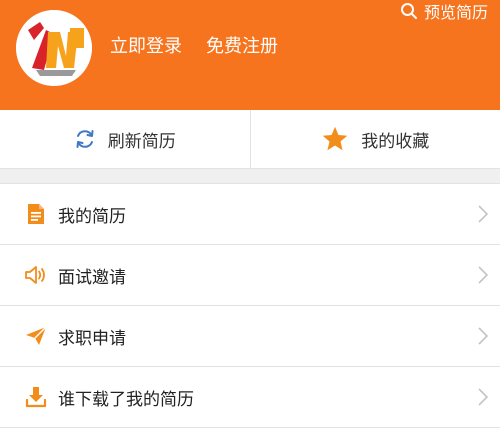  I want to click on menu-item-job-applications: 求职申请, so click(250, 336).